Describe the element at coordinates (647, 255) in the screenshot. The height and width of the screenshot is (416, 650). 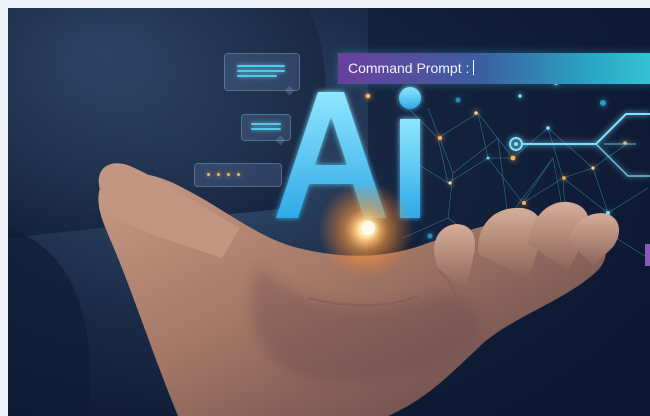
I see `edge-tab` at that location.